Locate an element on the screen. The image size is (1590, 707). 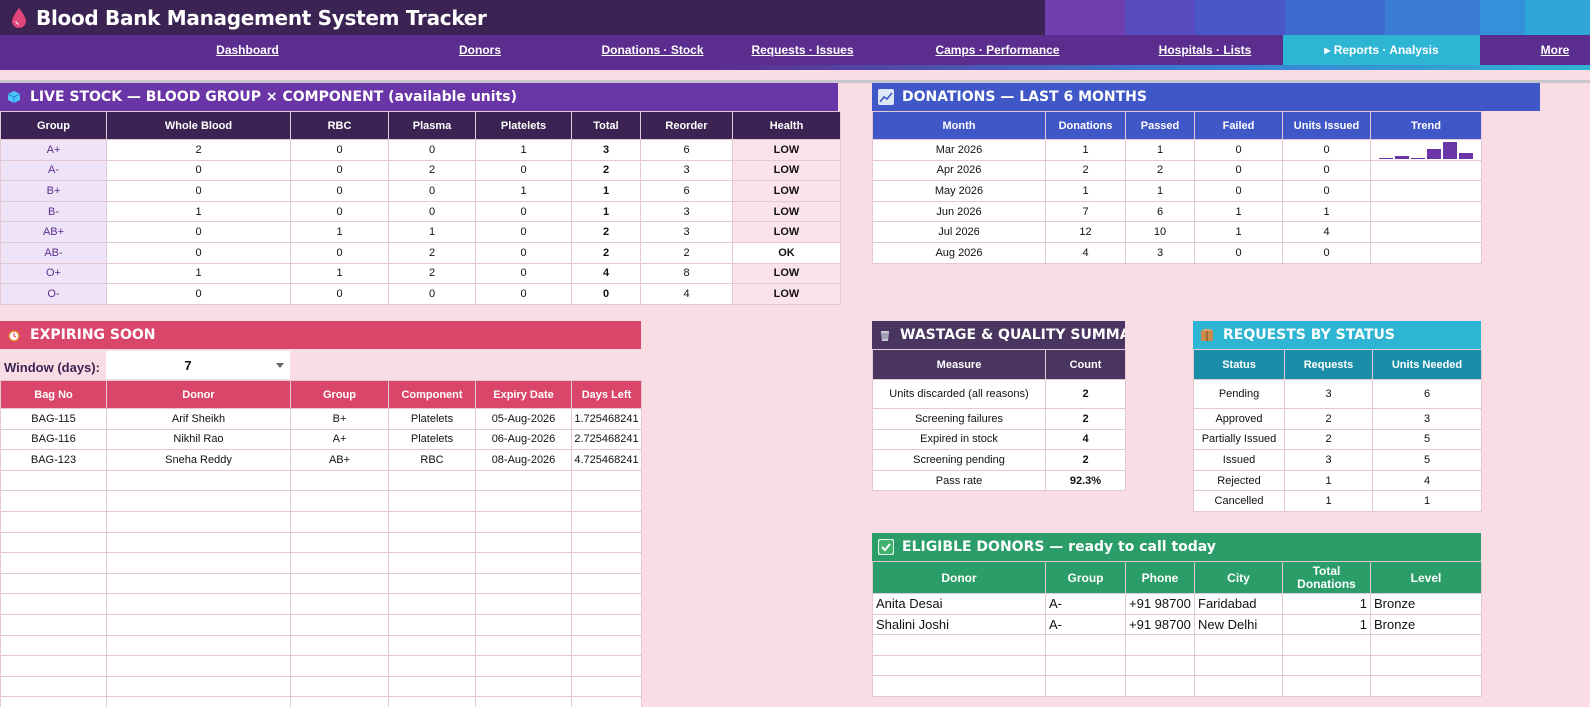
title-stripe is located at coordinates (1432, 17).